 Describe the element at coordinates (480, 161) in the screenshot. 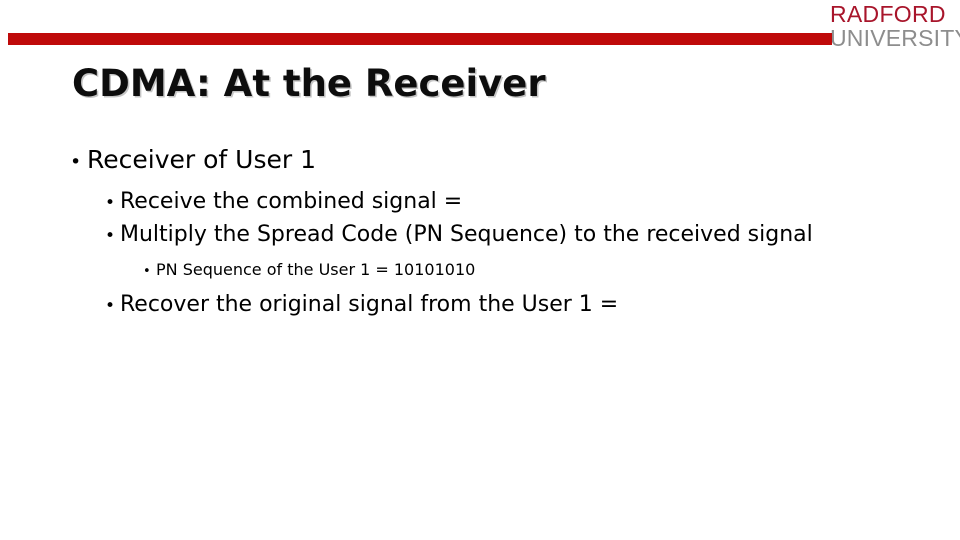

I see `bullet-item-level1: • Receiver of User 1` at that location.